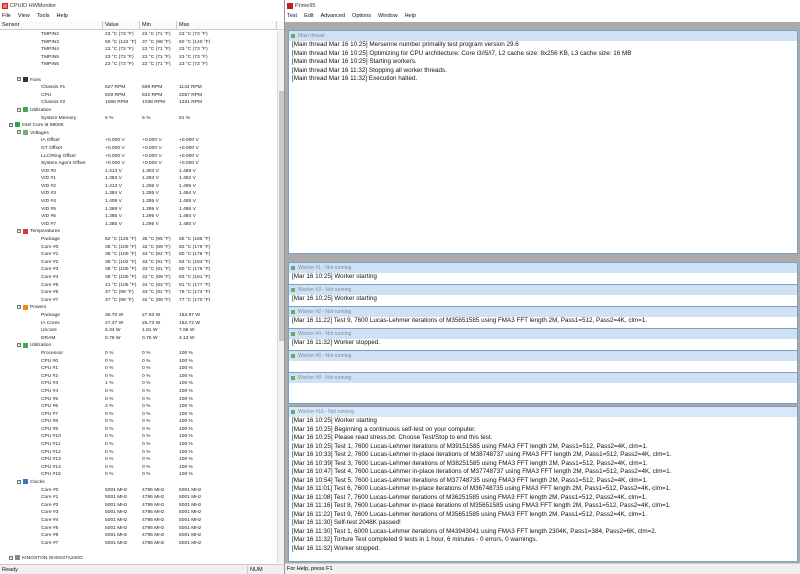  Describe the element at coordinates (139, 103) in the screenshot. I see `sensor-row: Chassis #2 1066 RPM 1038 RPM 1331 RPM` at that location.